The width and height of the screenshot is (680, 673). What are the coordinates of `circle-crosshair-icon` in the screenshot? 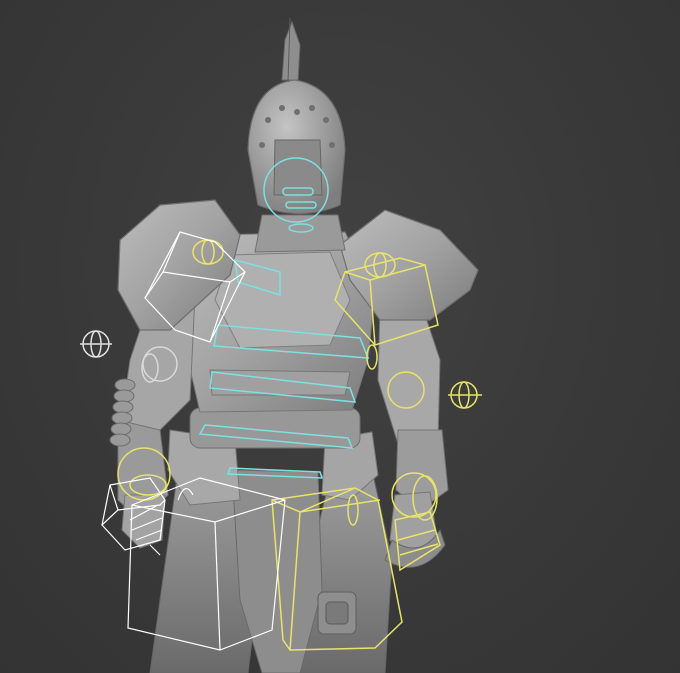 It's located at (96, 344).